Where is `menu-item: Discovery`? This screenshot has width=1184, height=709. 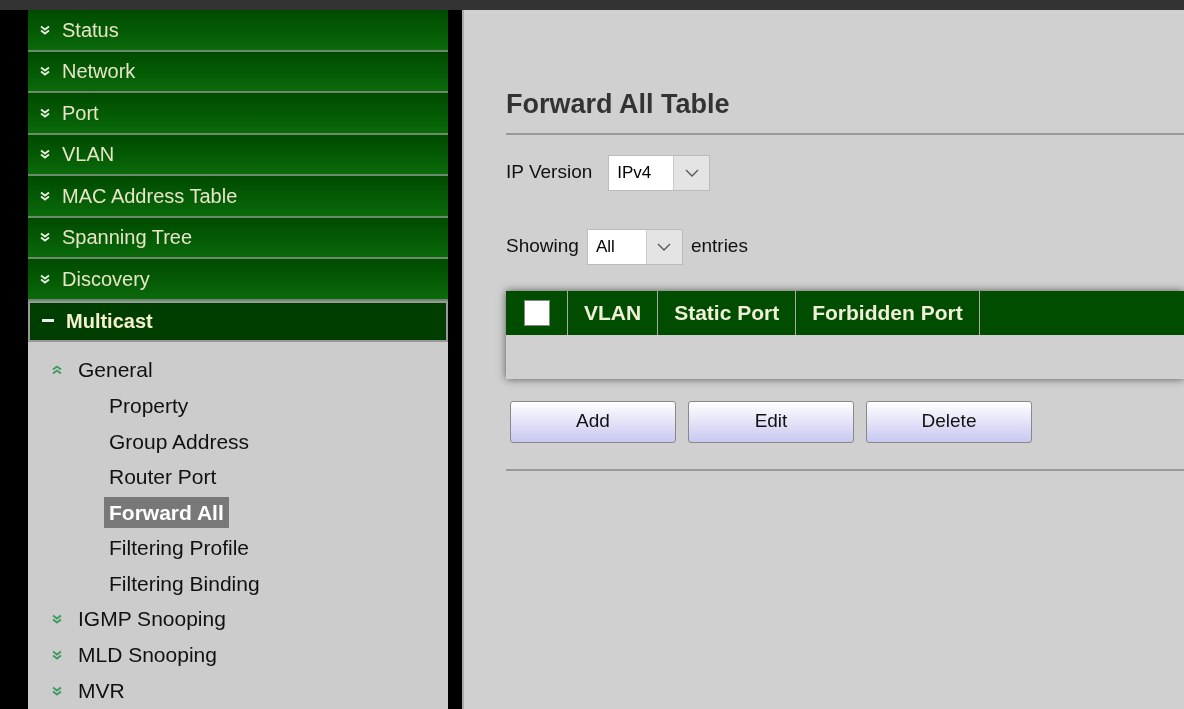
menu-item: Discovery is located at coordinates (238, 280).